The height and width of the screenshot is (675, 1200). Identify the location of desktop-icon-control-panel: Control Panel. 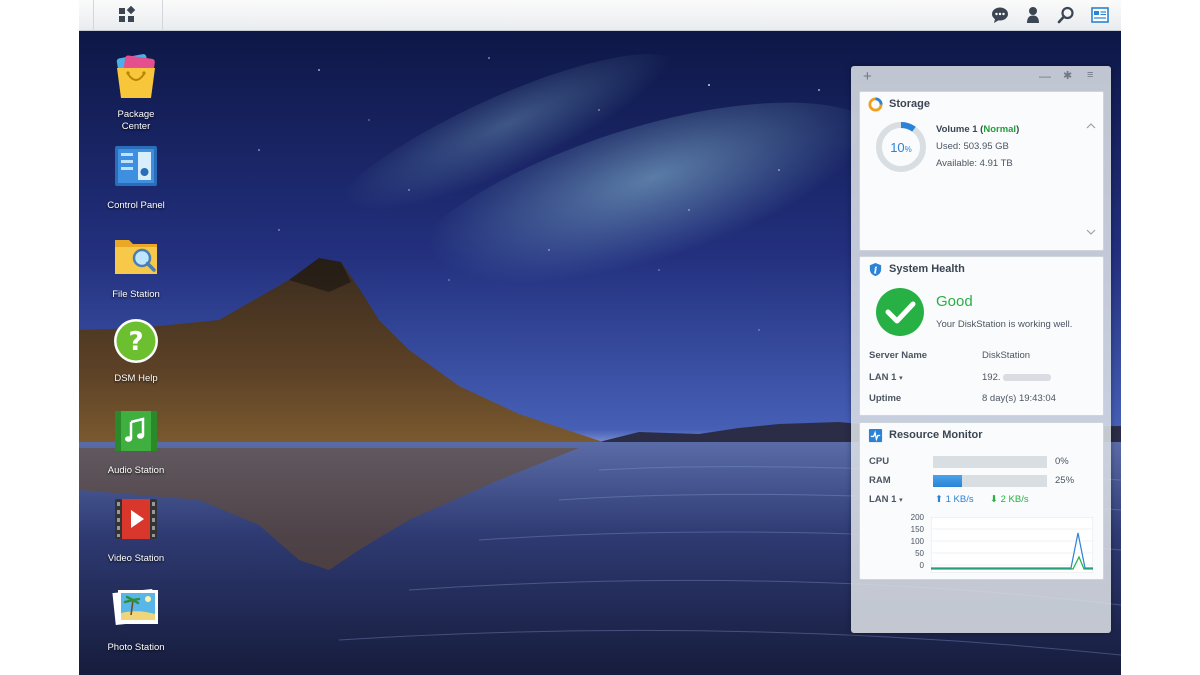
(136, 177).